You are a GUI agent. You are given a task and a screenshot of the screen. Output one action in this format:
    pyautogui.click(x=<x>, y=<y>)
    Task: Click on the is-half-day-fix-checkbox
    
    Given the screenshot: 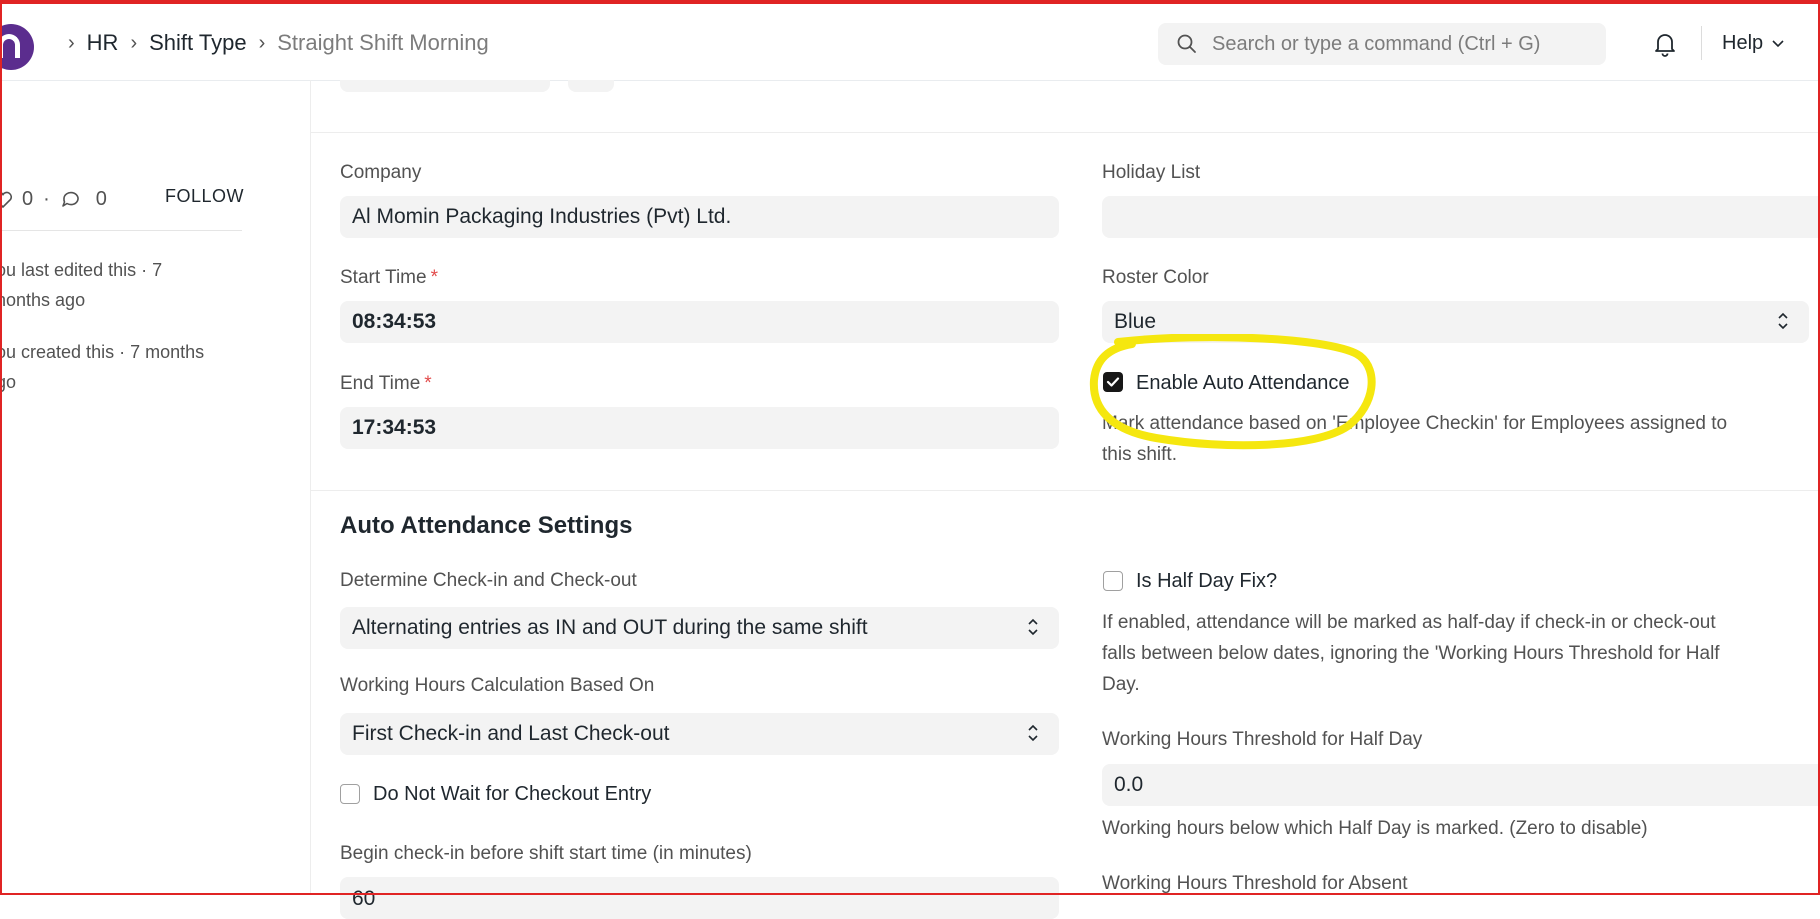 What is the action you would take?
    pyautogui.click(x=1113, y=581)
    